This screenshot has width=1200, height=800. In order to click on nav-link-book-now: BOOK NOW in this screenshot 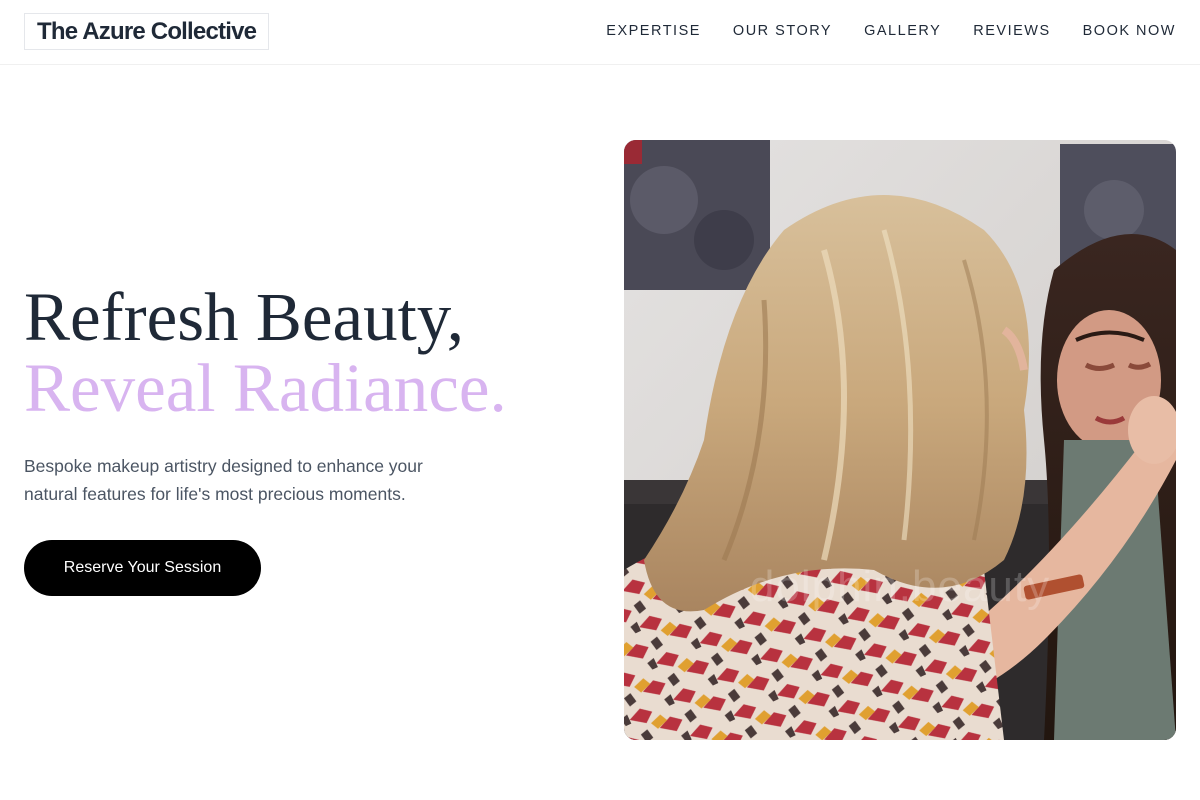, I will do `click(1129, 31)`.